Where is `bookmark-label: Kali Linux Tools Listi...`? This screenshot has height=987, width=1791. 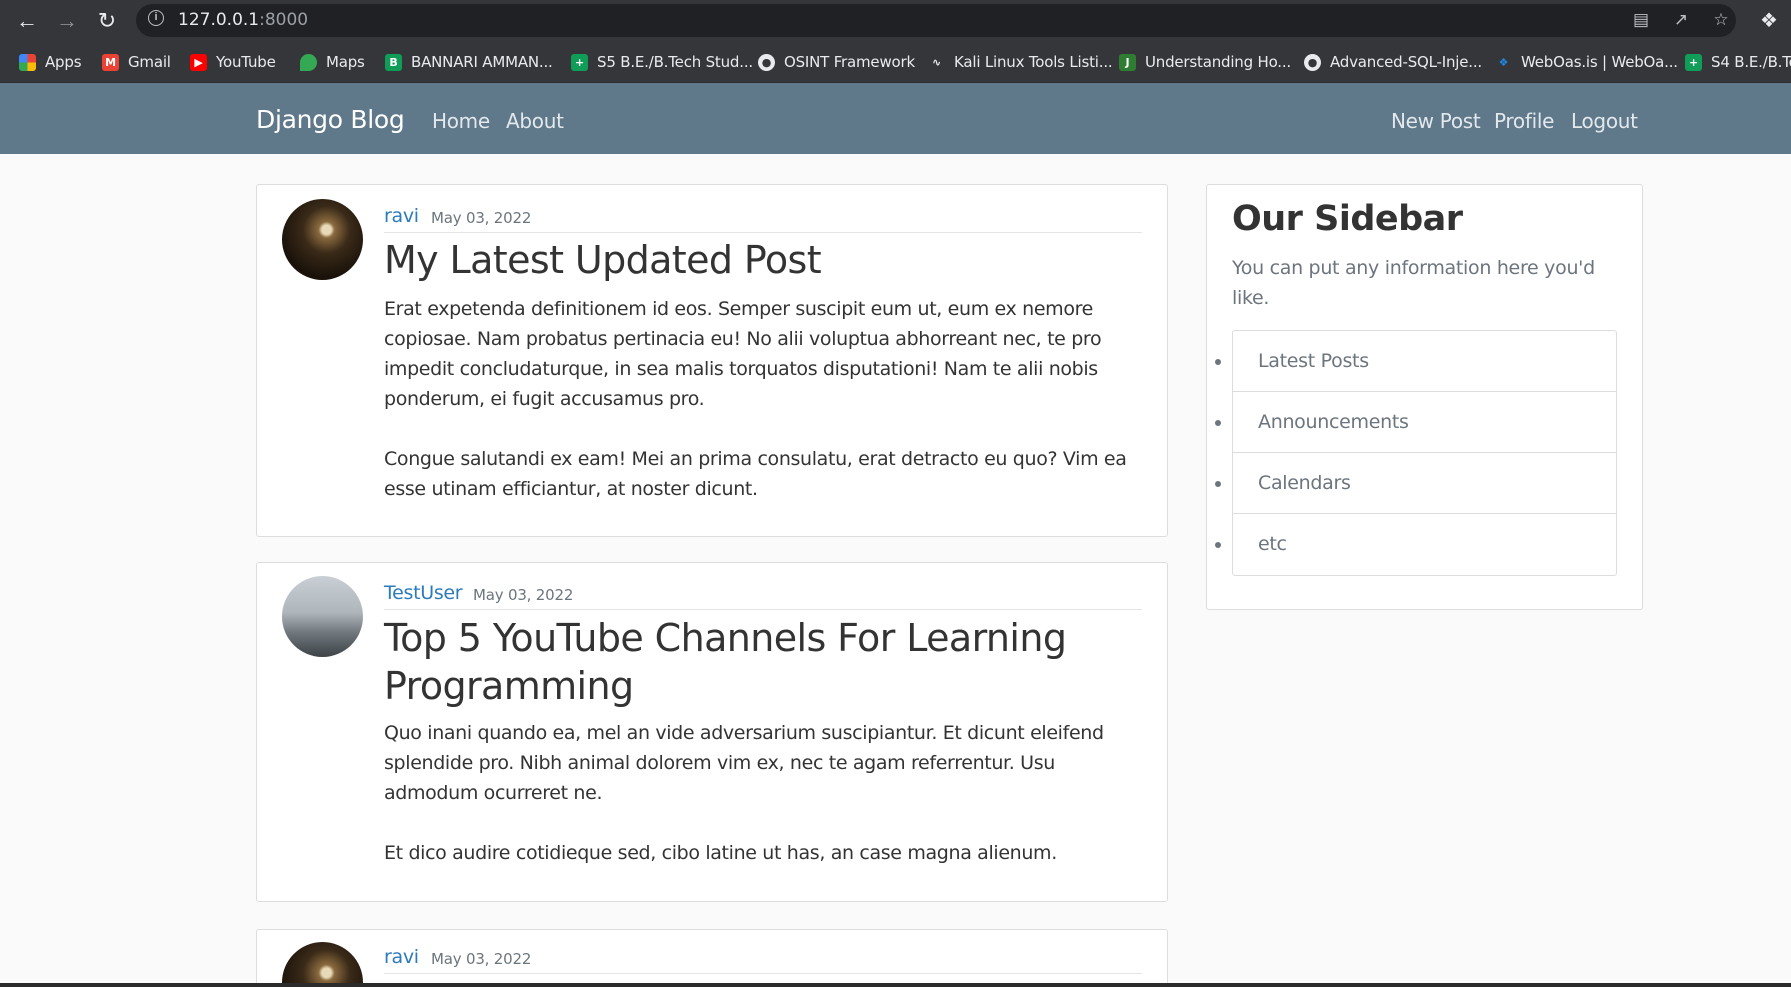
bookmark-label: Kali Linux Tools Listi... is located at coordinates (1033, 62).